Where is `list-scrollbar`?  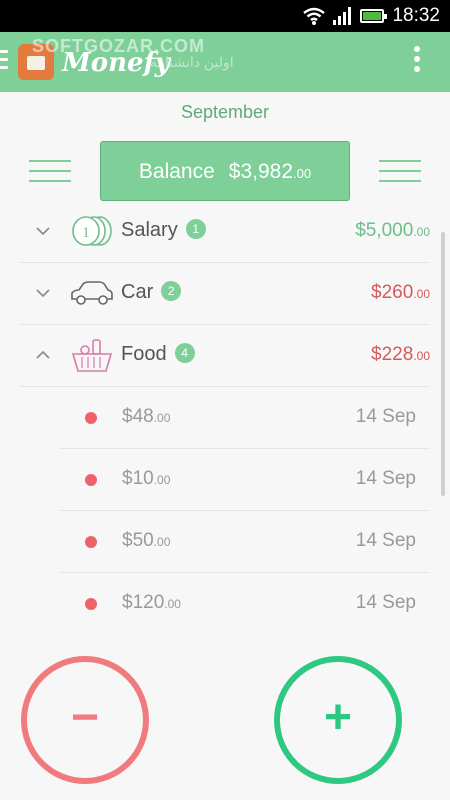 list-scrollbar is located at coordinates (443, 364).